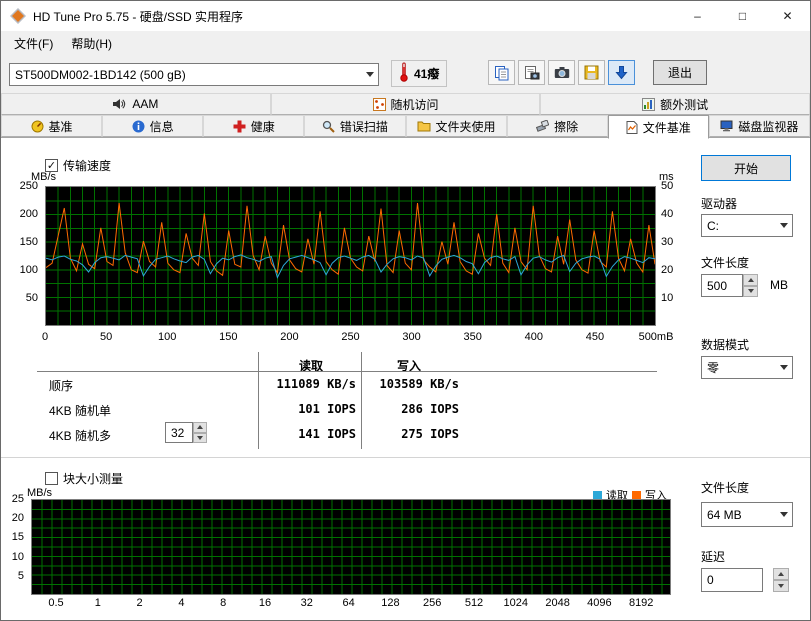 The height and width of the screenshot is (621, 811). Describe the element at coordinates (289, 337) in the screenshot. I see `x-axis-tick: 200` at that location.